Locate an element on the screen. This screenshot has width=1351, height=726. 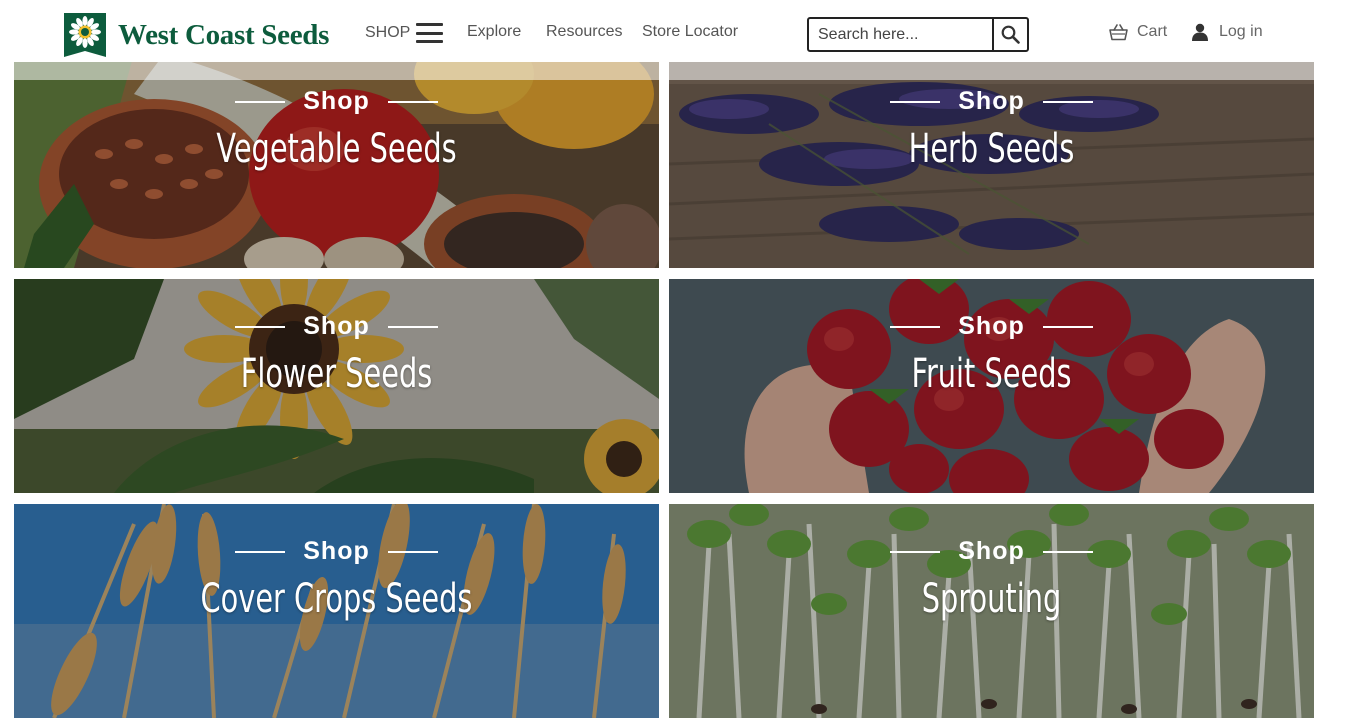
search-box is located at coordinates (918, 34).